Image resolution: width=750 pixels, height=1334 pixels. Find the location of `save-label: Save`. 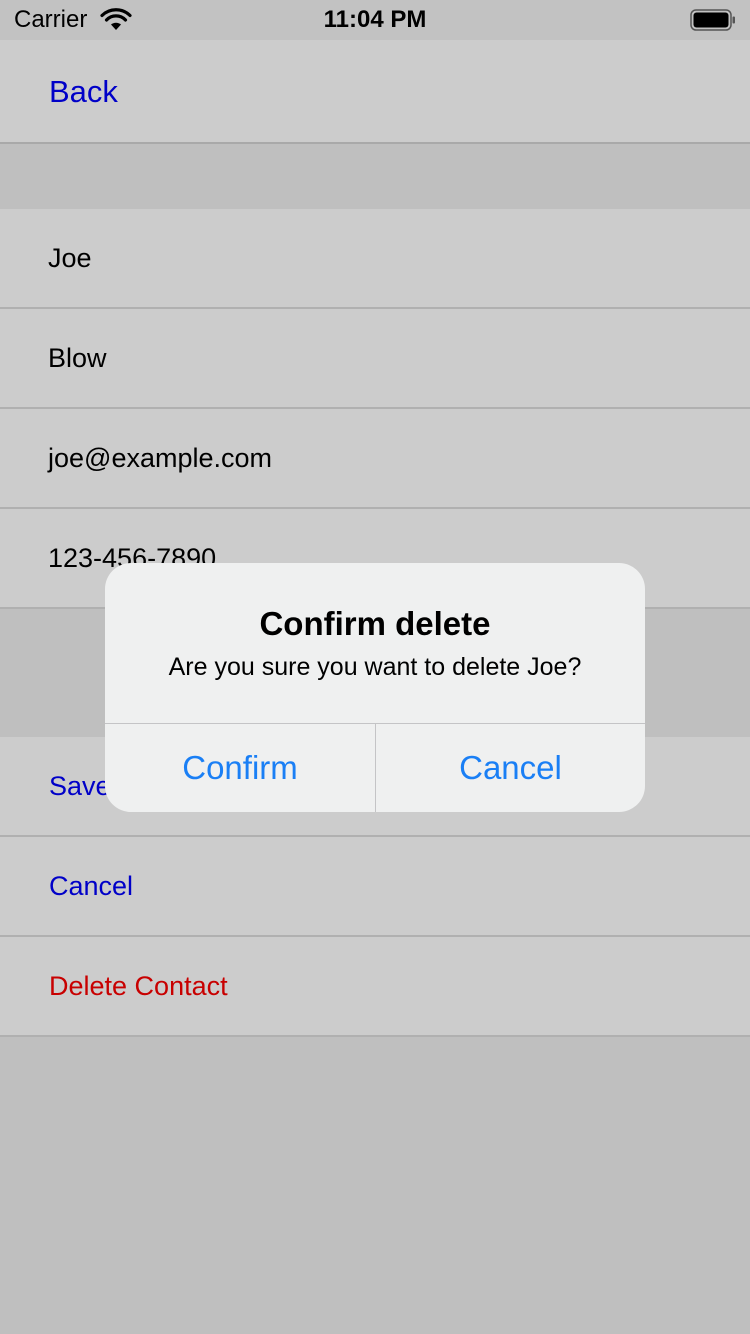

save-label: Save is located at coordinates (80, 786).